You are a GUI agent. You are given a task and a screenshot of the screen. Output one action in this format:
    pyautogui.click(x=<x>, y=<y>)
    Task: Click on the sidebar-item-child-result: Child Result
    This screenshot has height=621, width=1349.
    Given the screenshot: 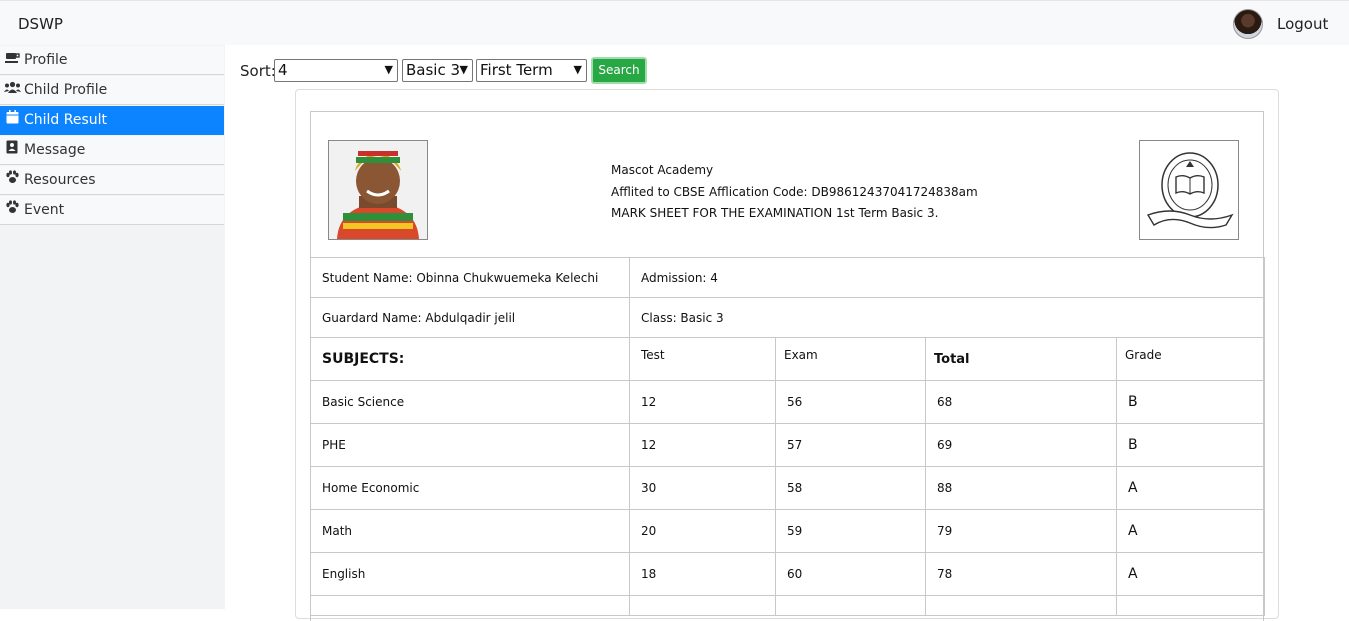 What is the action you would take?
    pyautogui.click(x=112, y=120)
    